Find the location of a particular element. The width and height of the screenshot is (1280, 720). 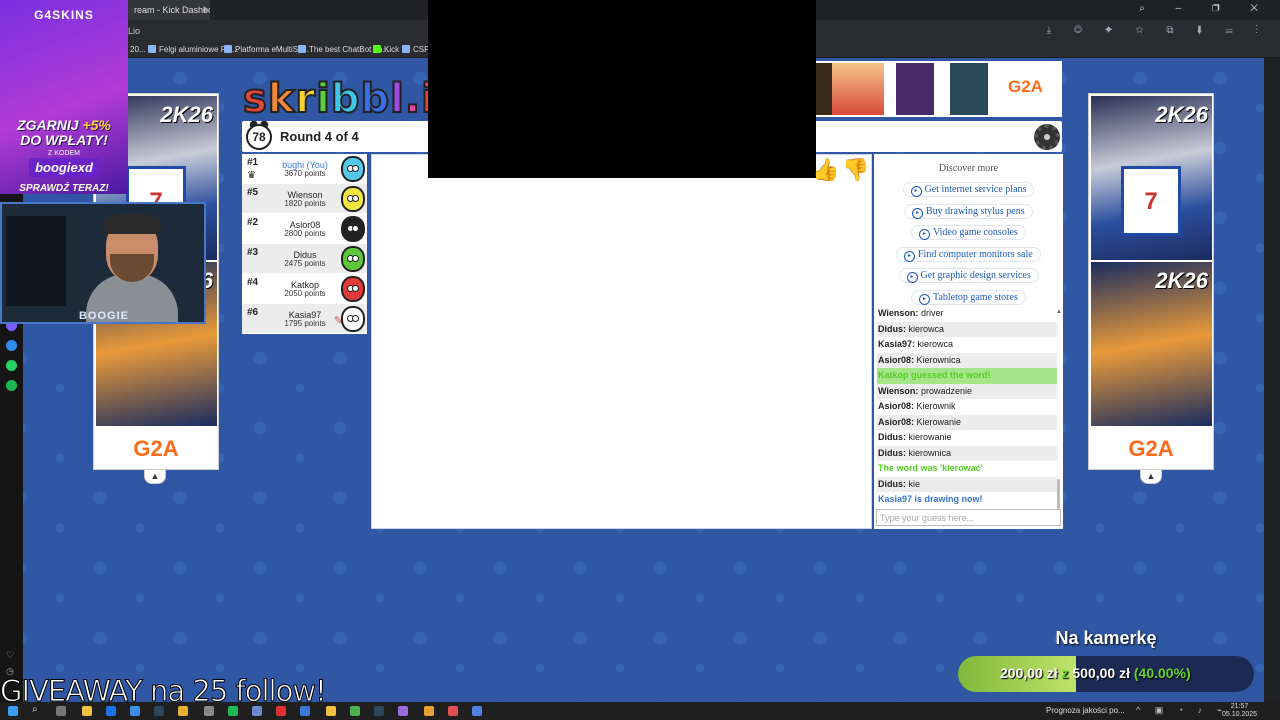

chat-username: Wienson: is located at coordinates (898, 390).